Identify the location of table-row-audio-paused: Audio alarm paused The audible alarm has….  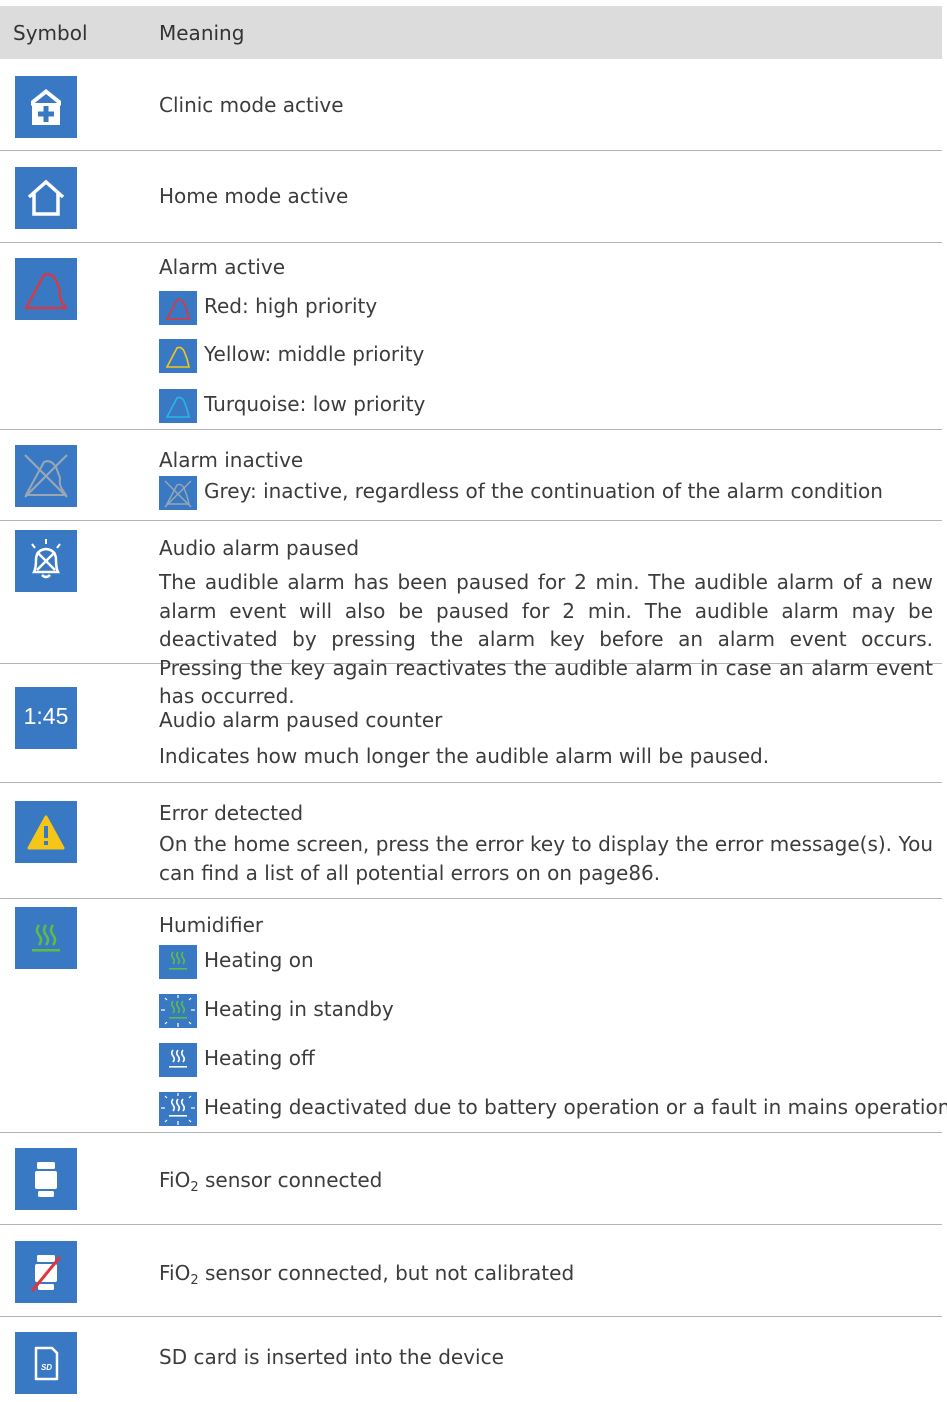
(471, 614).